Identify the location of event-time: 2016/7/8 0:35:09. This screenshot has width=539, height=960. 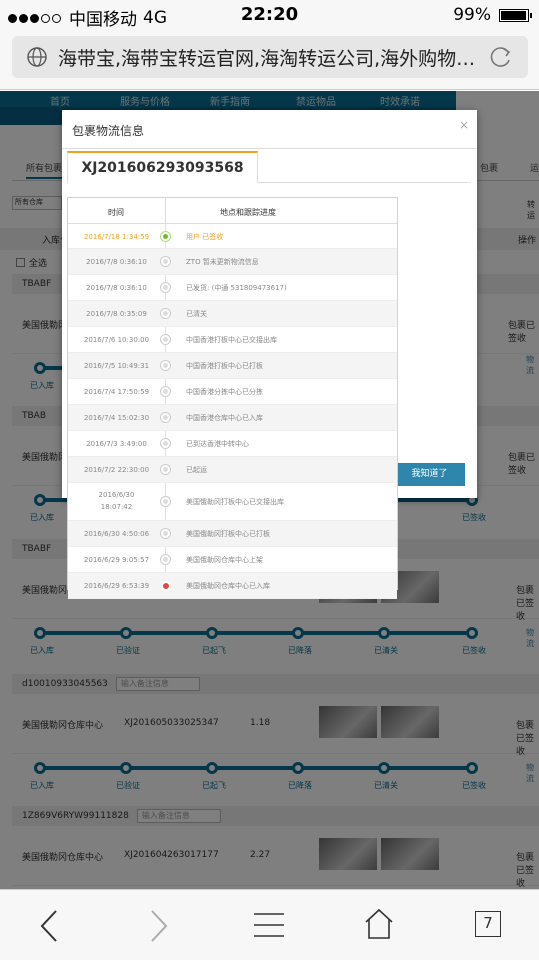
(116, 314).